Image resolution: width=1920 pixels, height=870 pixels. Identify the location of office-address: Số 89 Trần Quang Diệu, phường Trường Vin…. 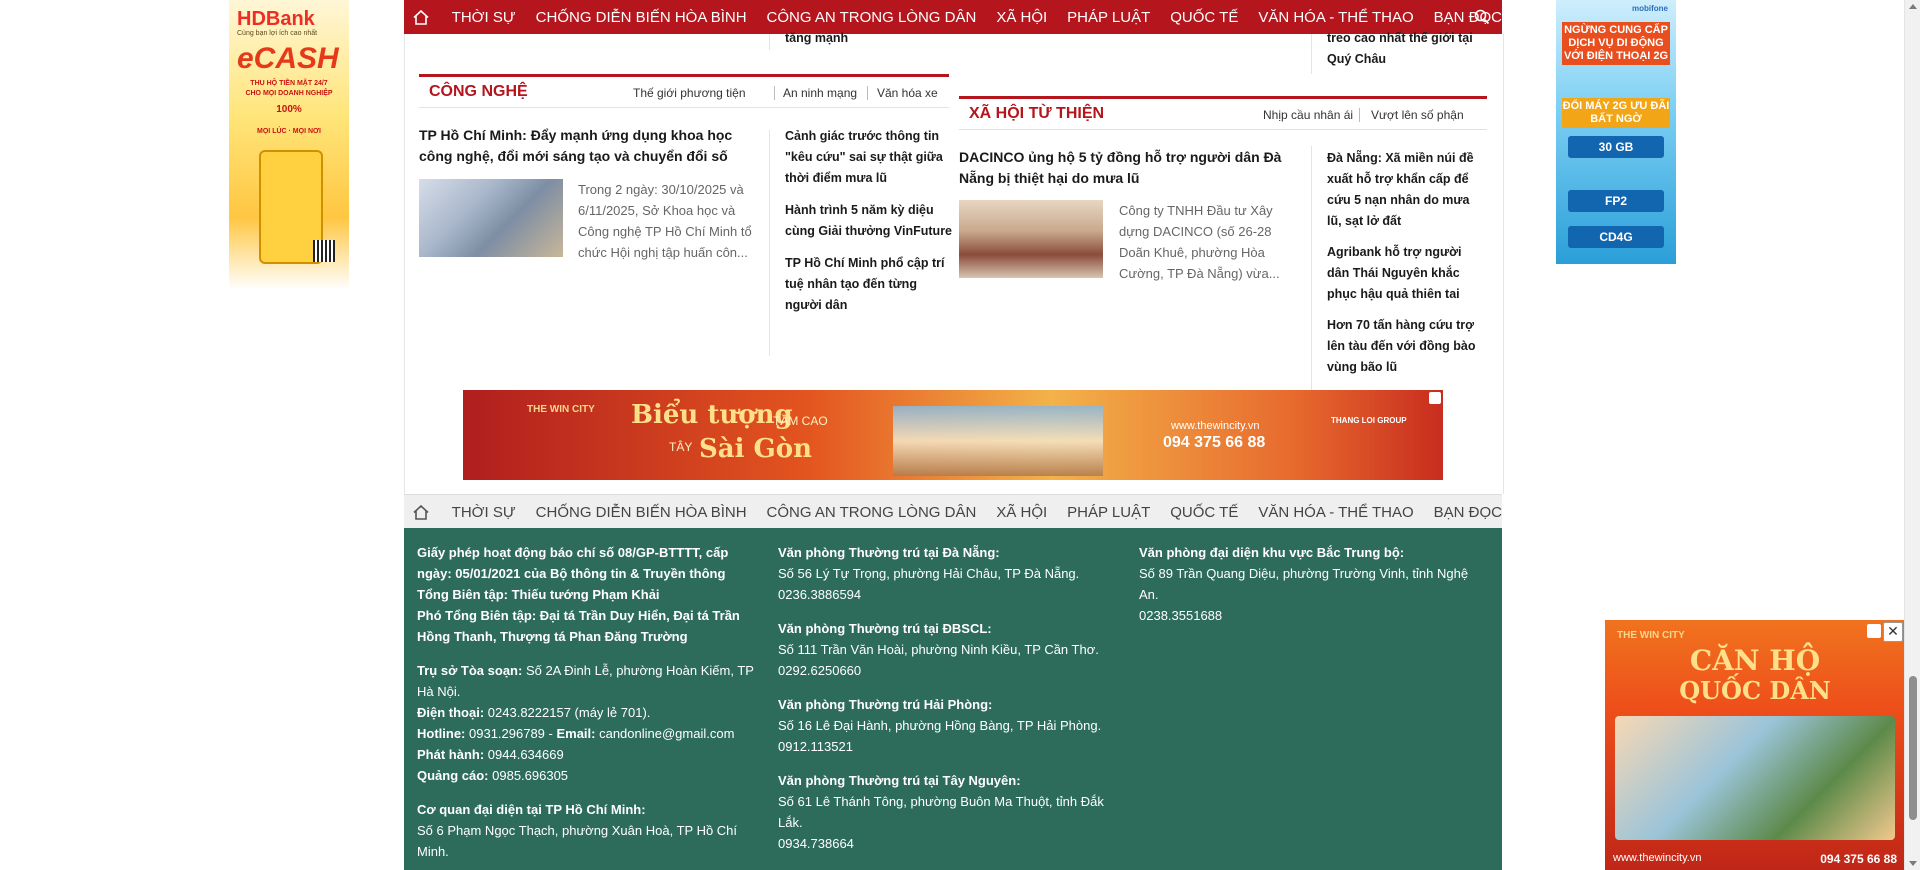
(1304, 584).